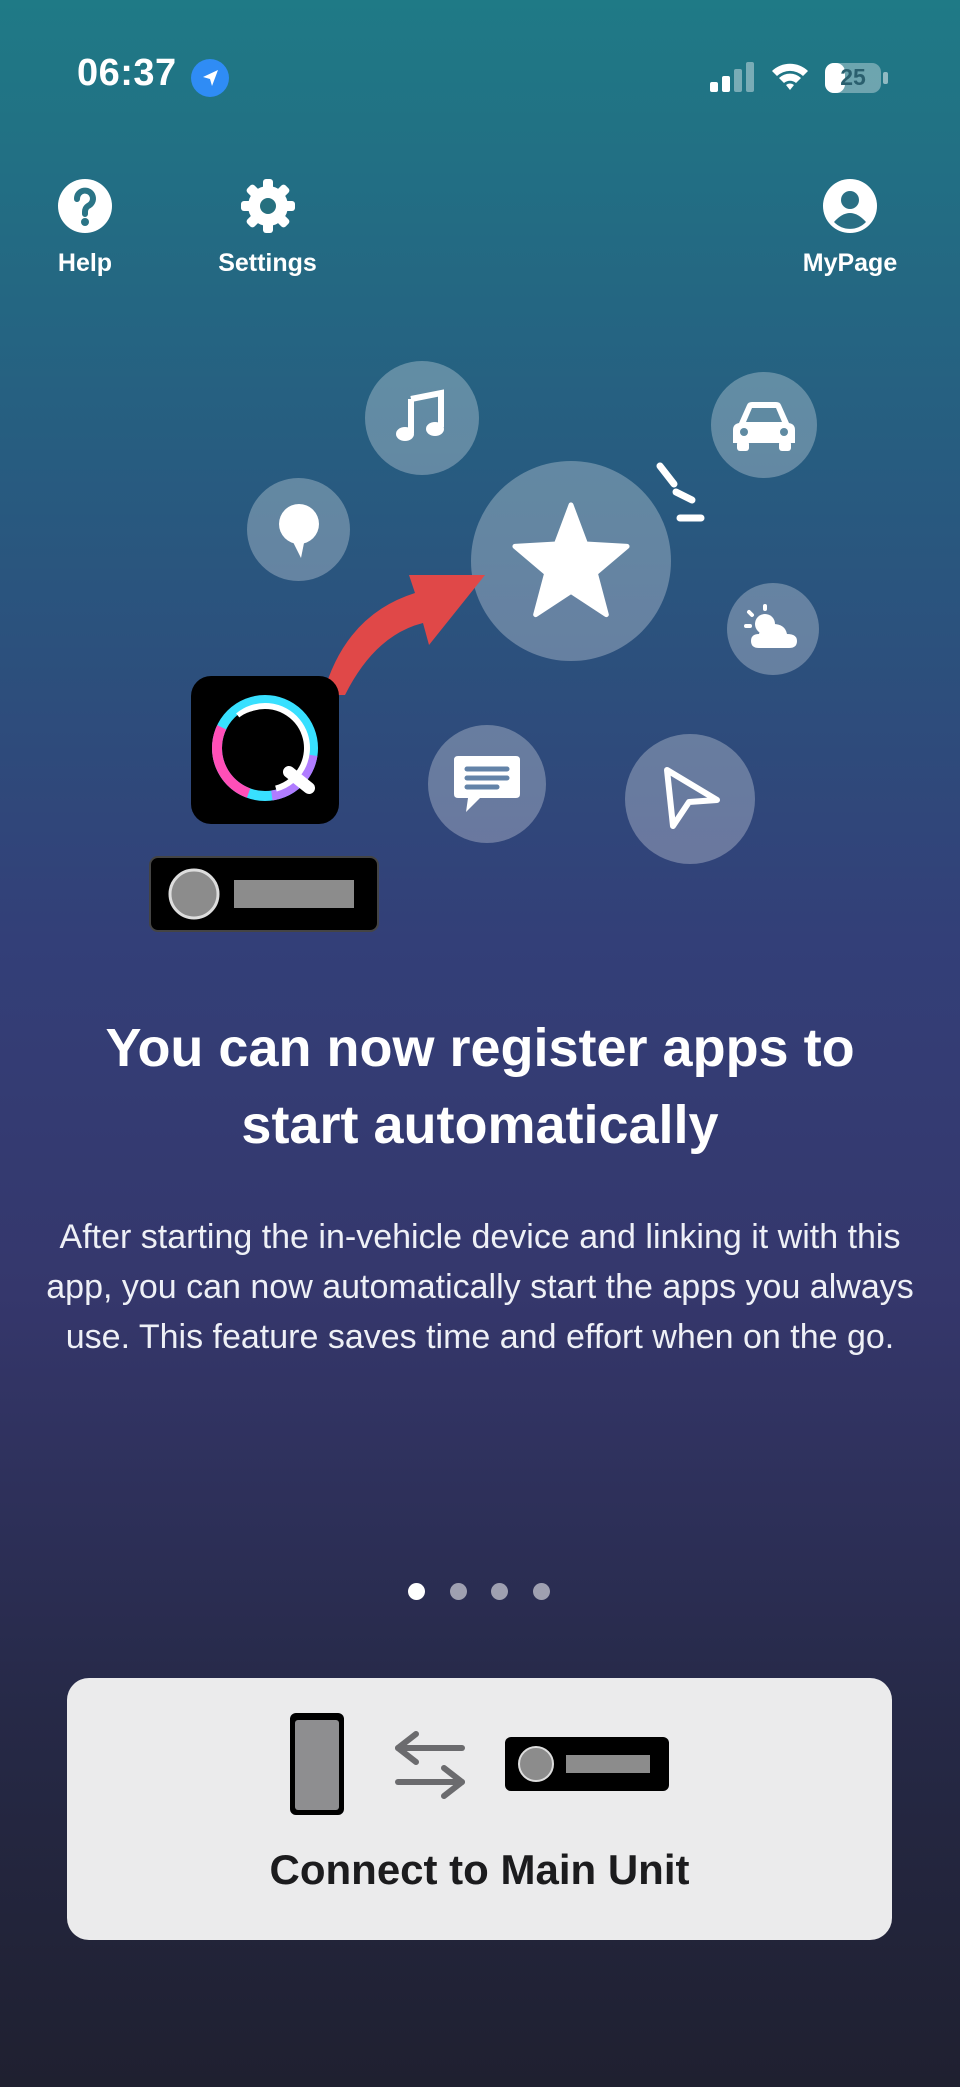 The image size is (960, 2087). I want to click on help-icon, so click(85, 206).